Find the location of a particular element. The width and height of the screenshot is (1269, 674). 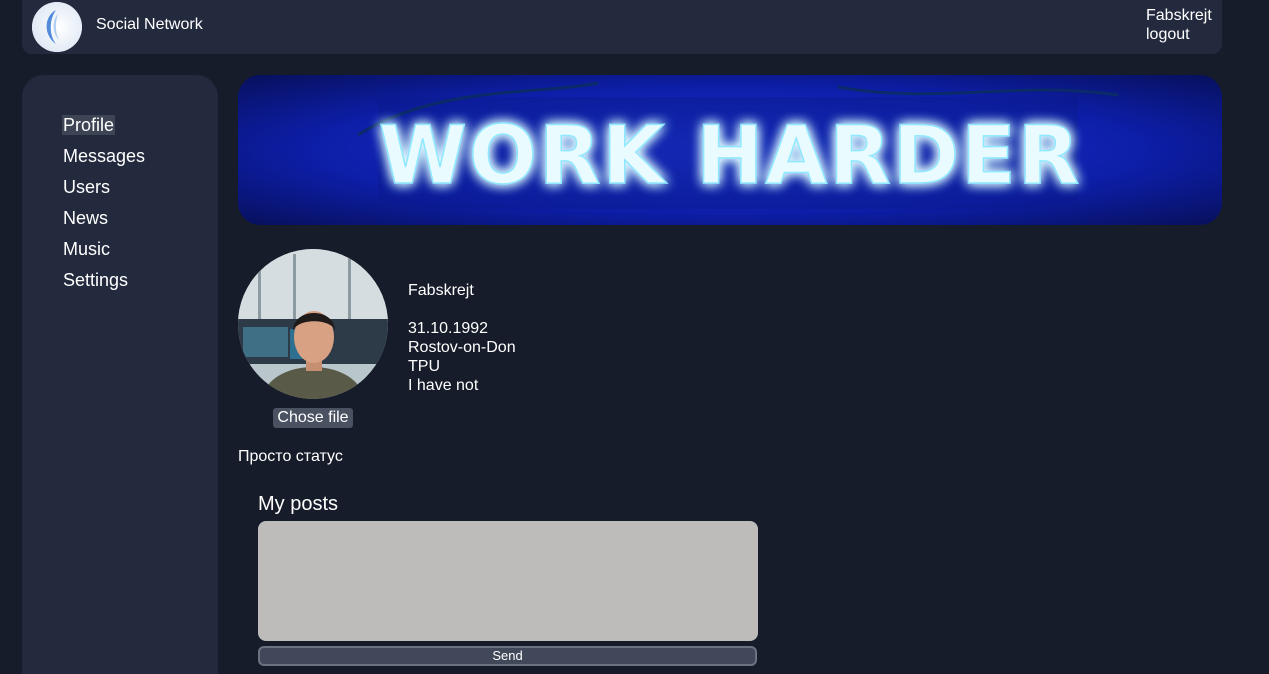

sidebar-item-label: Users is located at coordinates (87, 187).